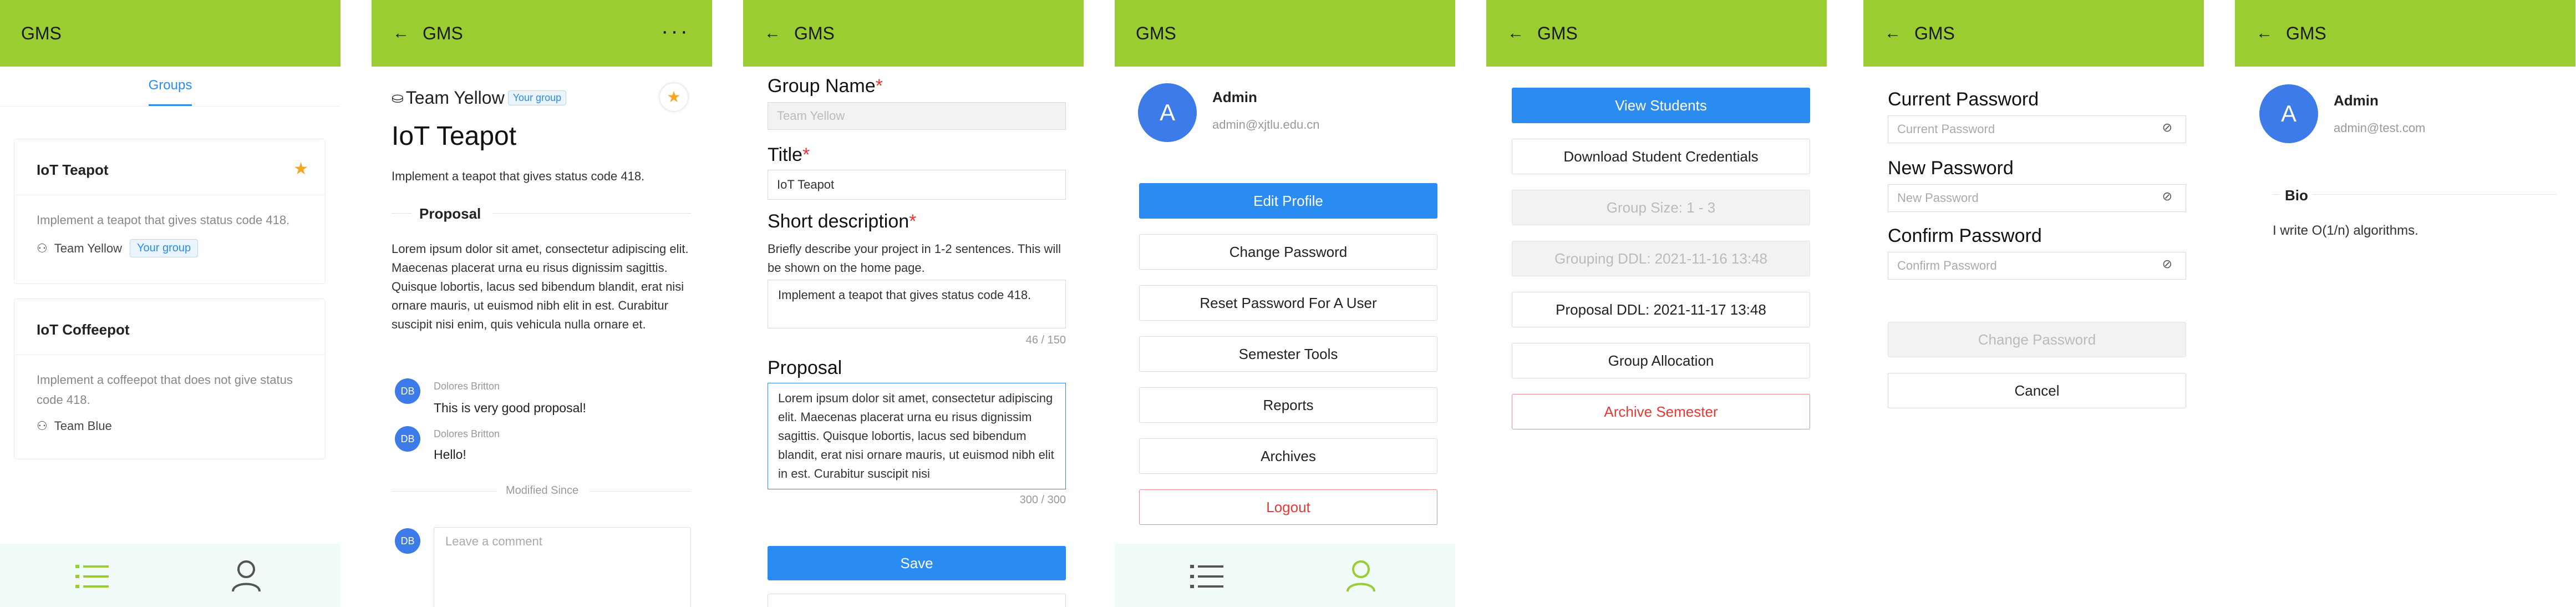  I want to click on modified-since-label: Modified Since, so click(542, 490).